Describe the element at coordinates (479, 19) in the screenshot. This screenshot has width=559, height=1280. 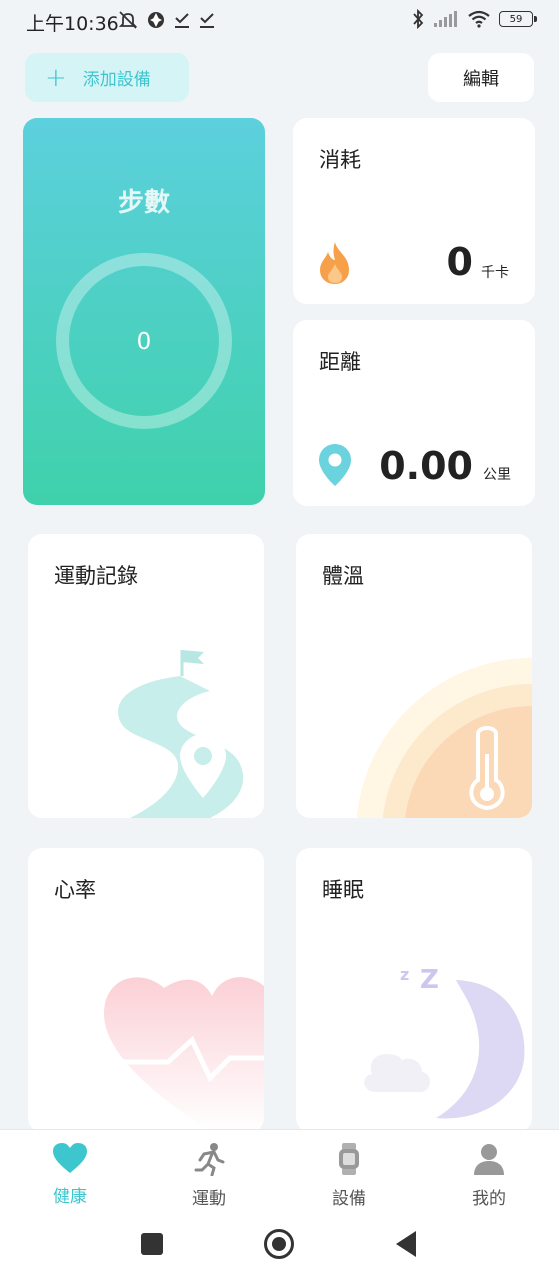
I see `wifi-icon` at that location.